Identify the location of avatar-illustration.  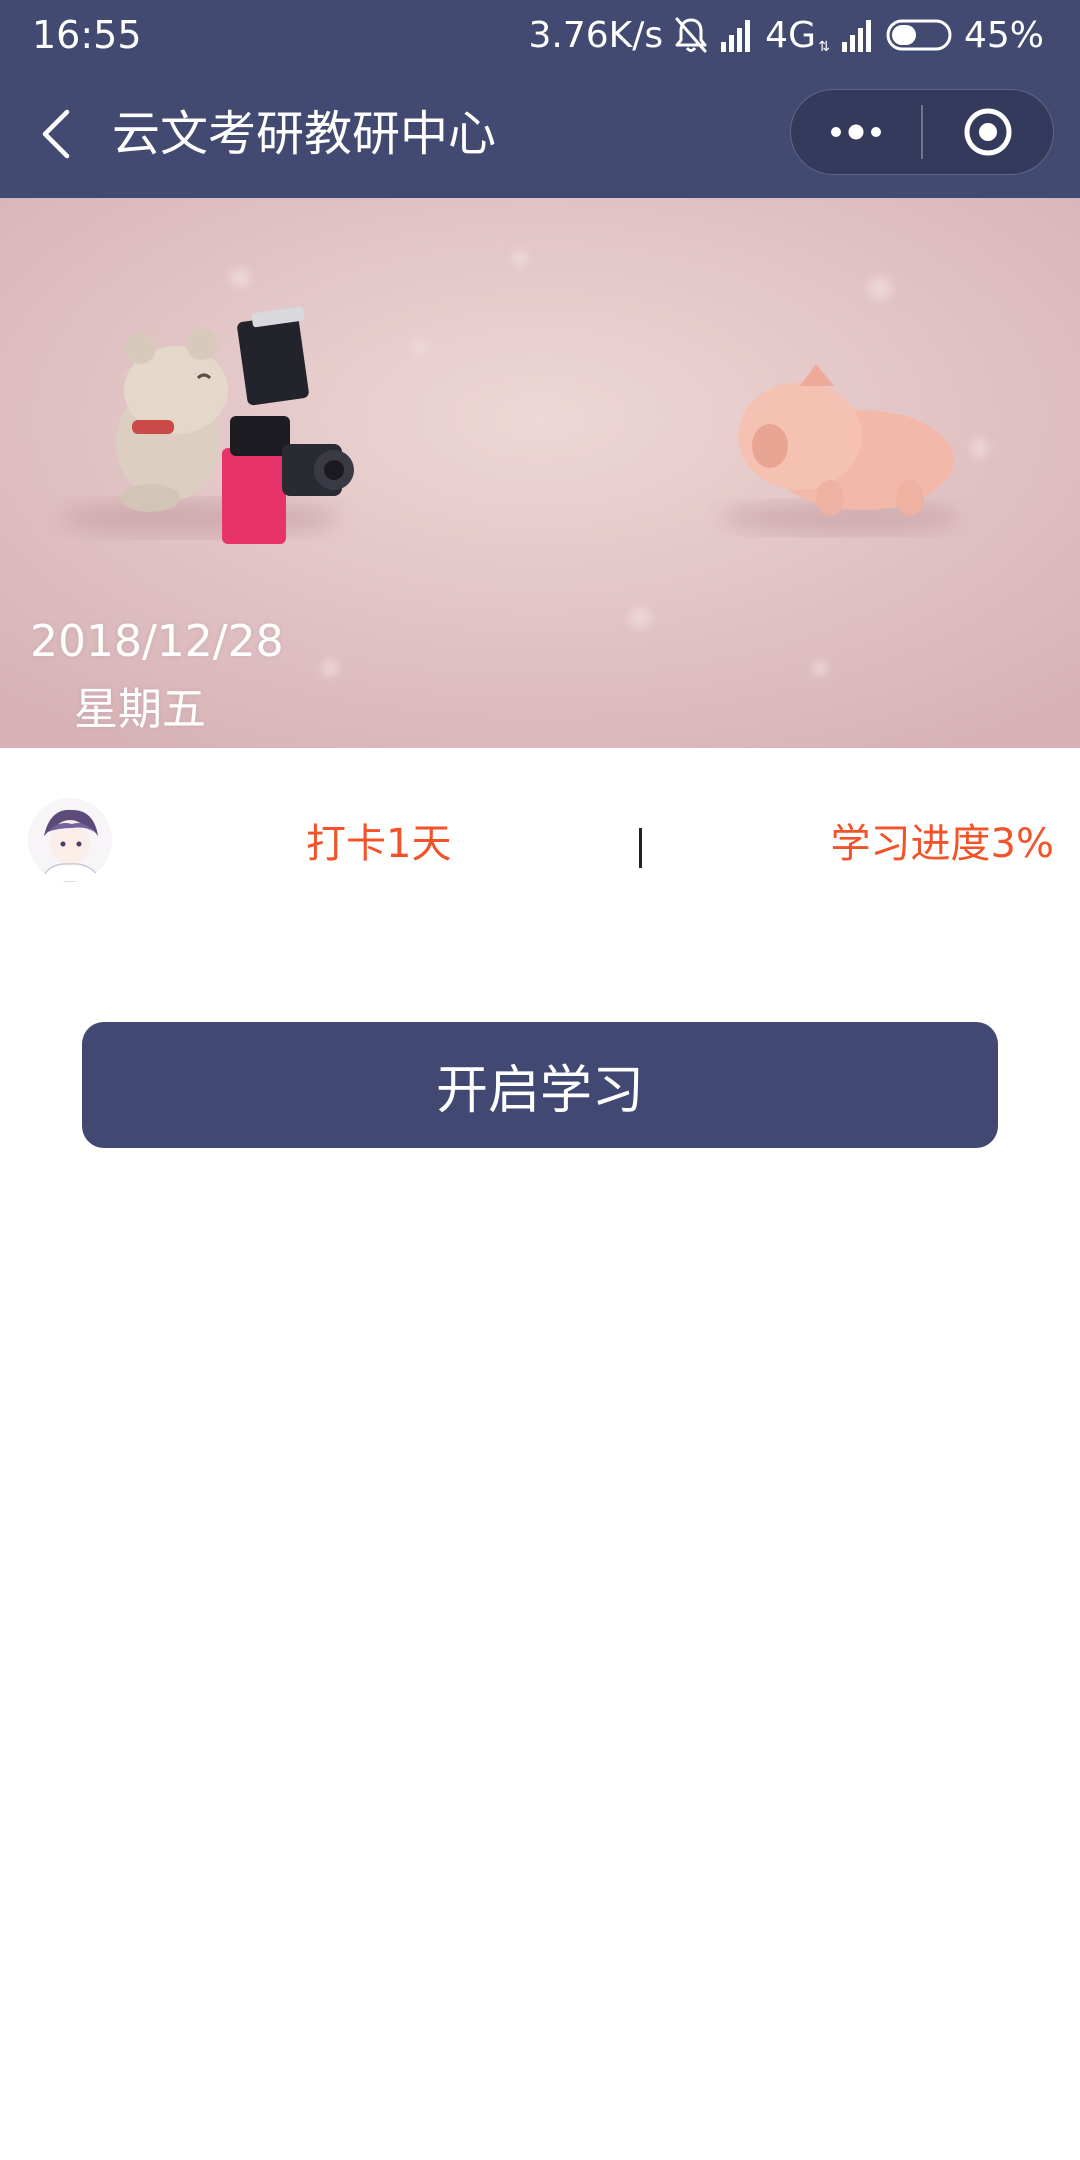
(70, 840).